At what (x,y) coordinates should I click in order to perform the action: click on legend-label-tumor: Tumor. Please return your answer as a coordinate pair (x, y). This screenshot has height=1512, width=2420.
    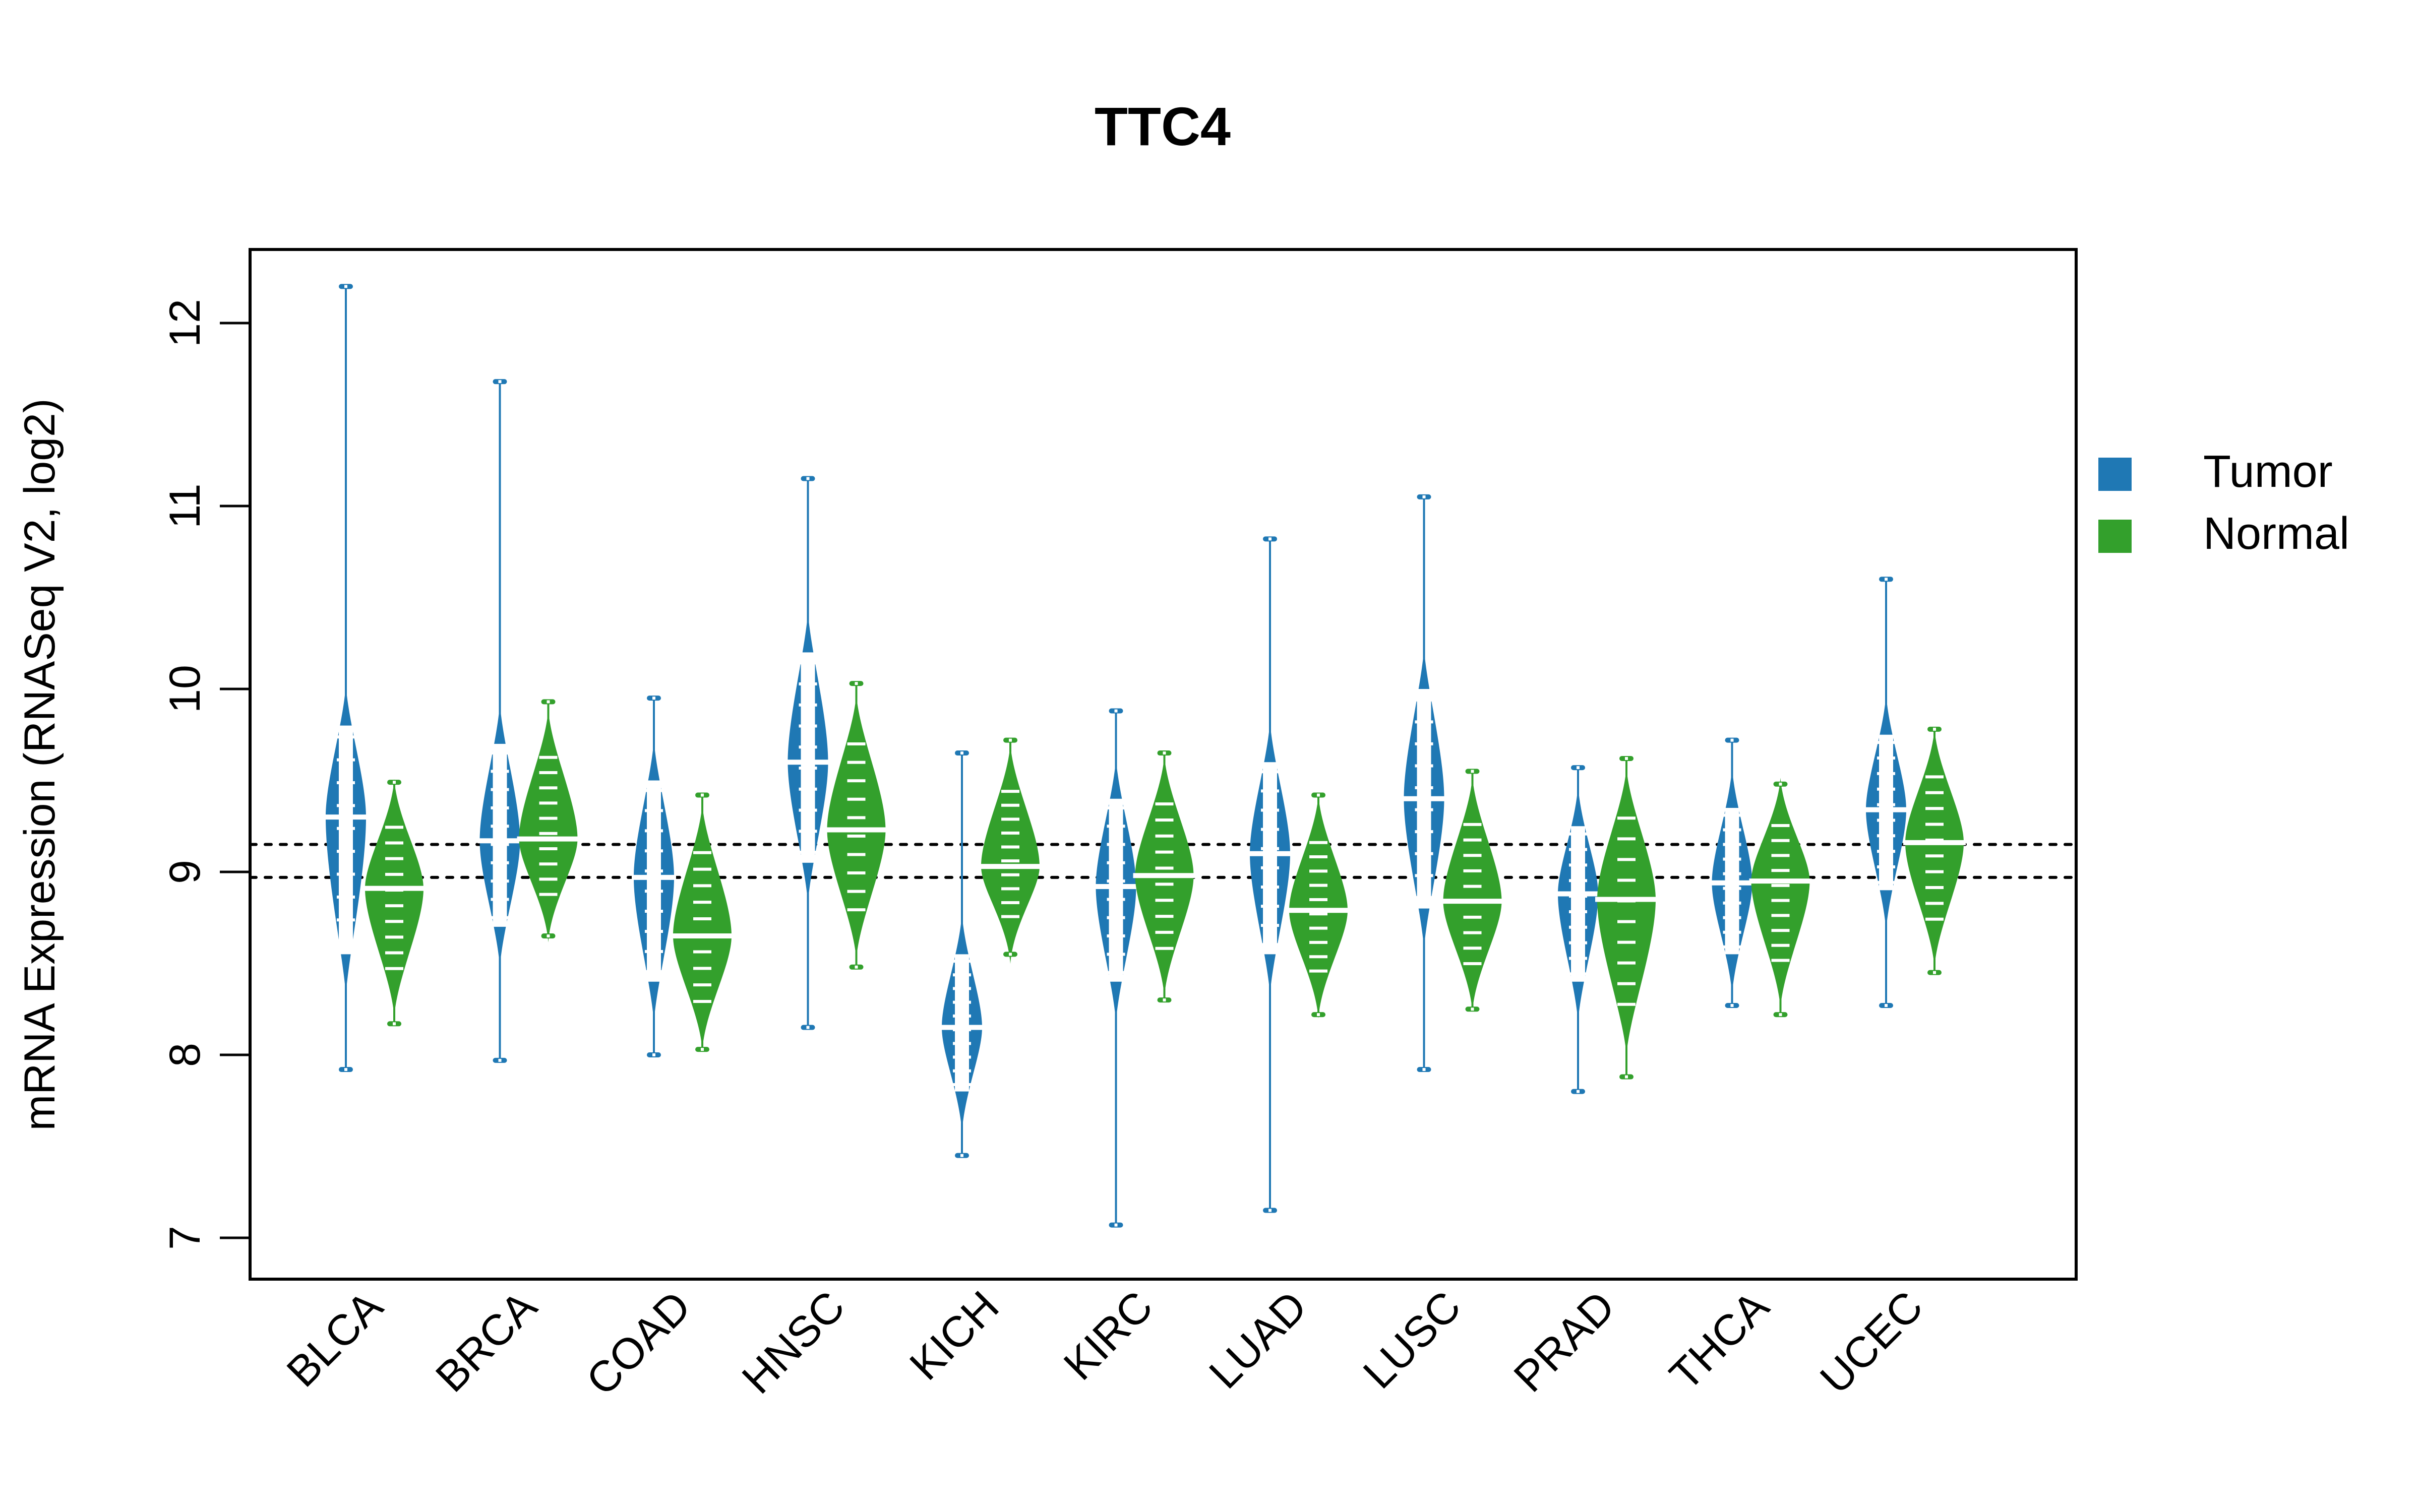
    Looking at the image, I should click on (2268, 472).